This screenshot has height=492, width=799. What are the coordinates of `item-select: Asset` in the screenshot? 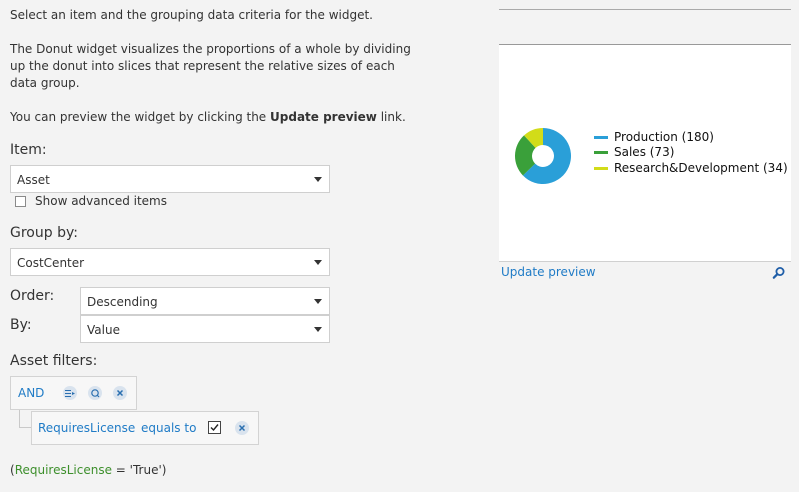 It's located at (170, 179).